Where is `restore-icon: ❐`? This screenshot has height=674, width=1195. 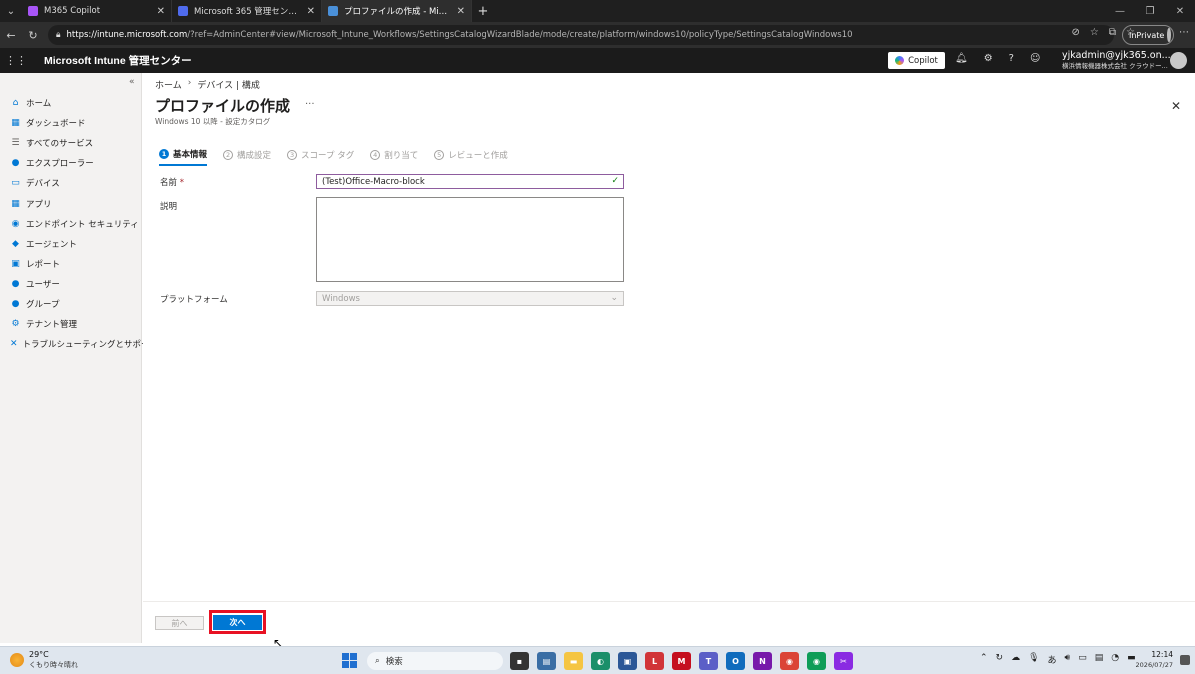 restore-icon: ❐ is located at coordinates (1150, 11).